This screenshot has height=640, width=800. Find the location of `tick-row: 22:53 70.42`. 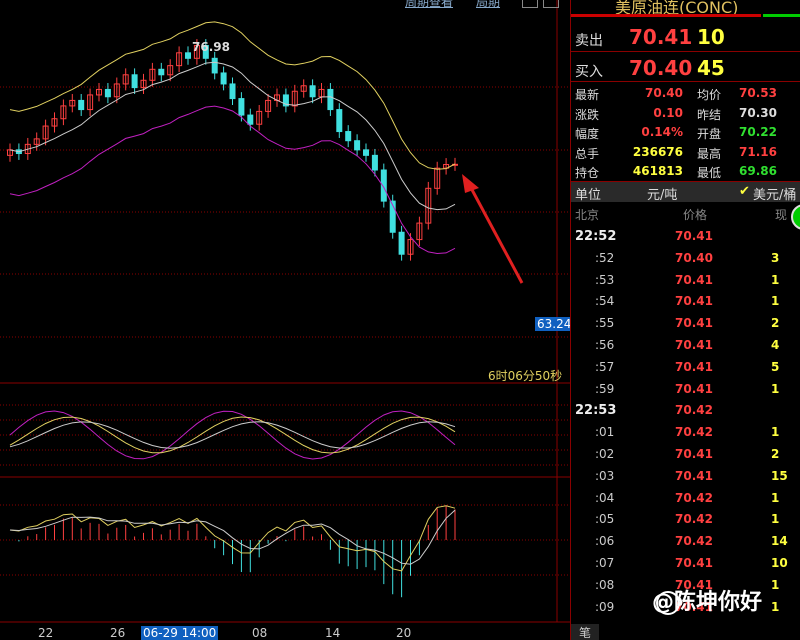

tick-row: 22:53 70.42 is located at coordinates (685, 409).